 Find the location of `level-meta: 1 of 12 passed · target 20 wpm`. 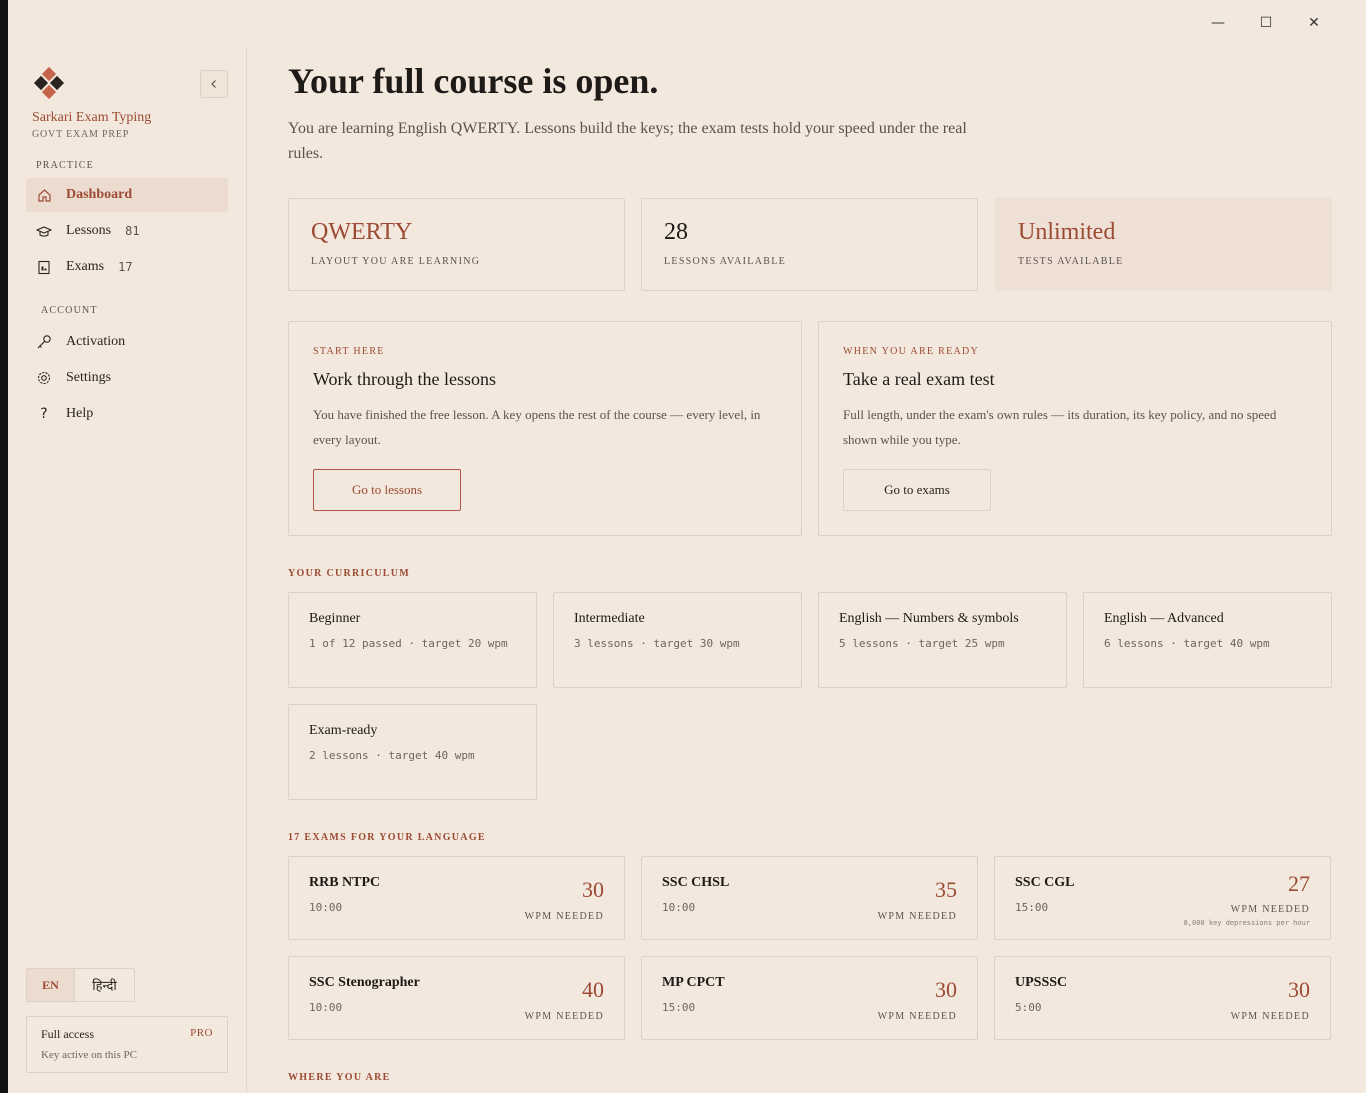

level-meta: 1 of 12 passed · target 20 wpm is located at coordinates (408, 643).